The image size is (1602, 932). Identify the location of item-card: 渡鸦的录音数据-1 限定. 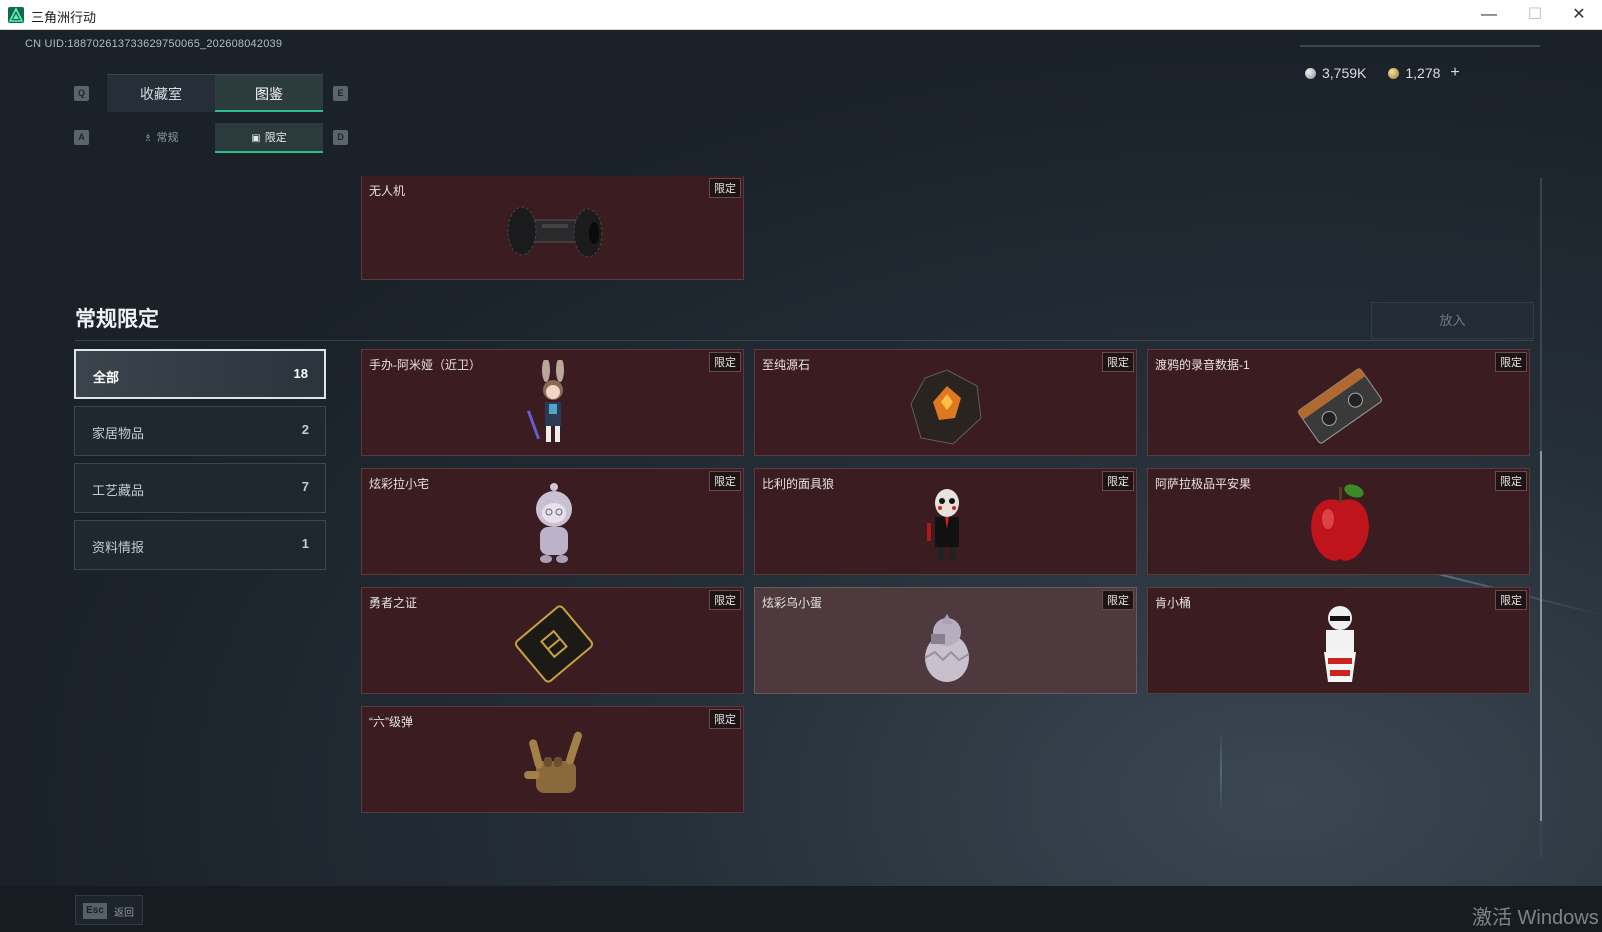
(1338, 402).